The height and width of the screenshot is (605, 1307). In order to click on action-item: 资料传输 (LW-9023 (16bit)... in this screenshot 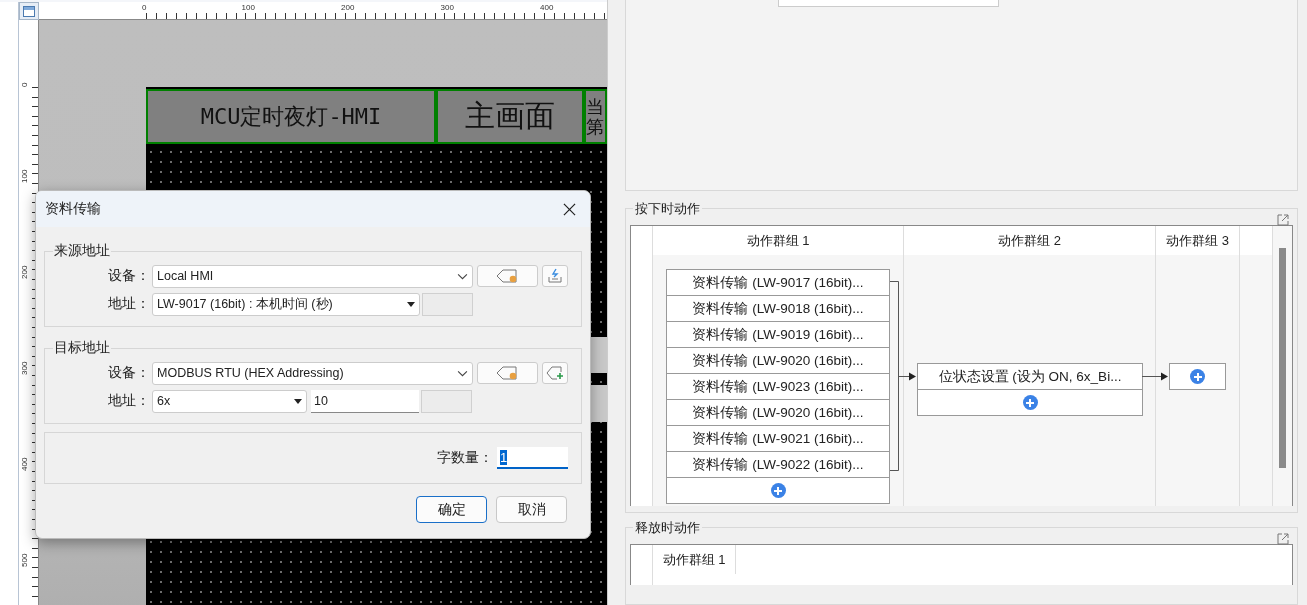, I will do `click(778, 386)`.